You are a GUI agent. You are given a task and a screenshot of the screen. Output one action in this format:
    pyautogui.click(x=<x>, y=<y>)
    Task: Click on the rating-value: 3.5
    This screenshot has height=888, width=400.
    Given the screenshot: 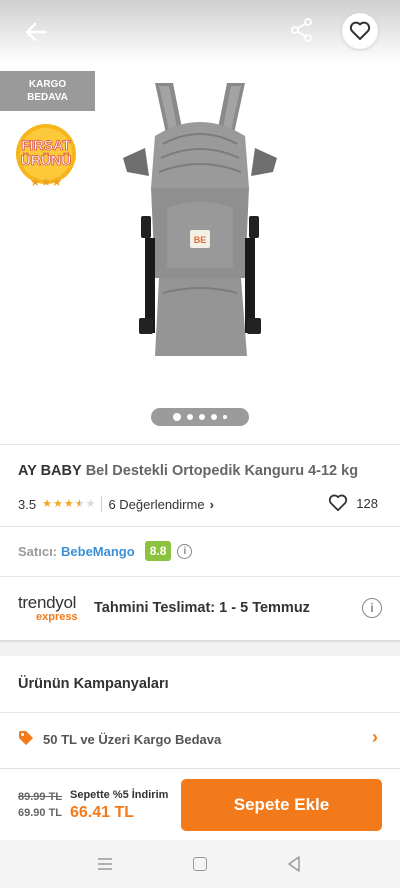 What is the action you would take?
    pyautogui.click(x=27, y=504)
    